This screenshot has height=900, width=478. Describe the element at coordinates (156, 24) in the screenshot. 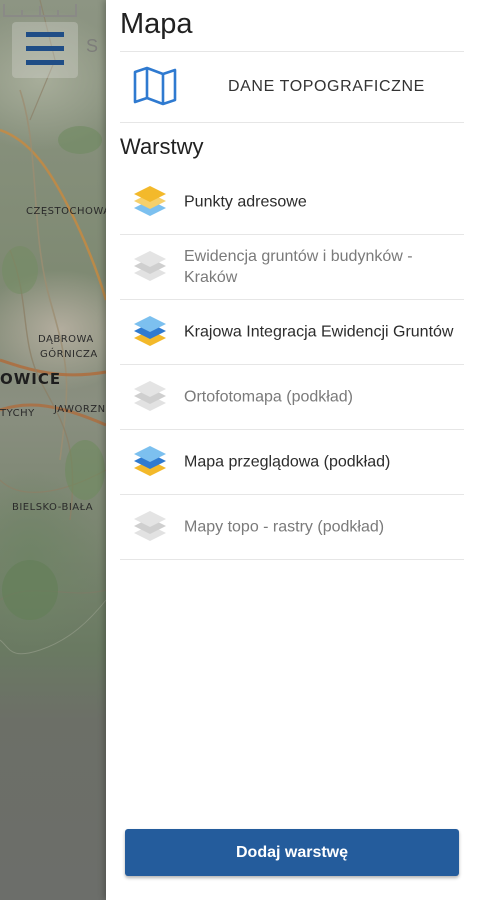

I see `drawer-title: Mapa` at that location.